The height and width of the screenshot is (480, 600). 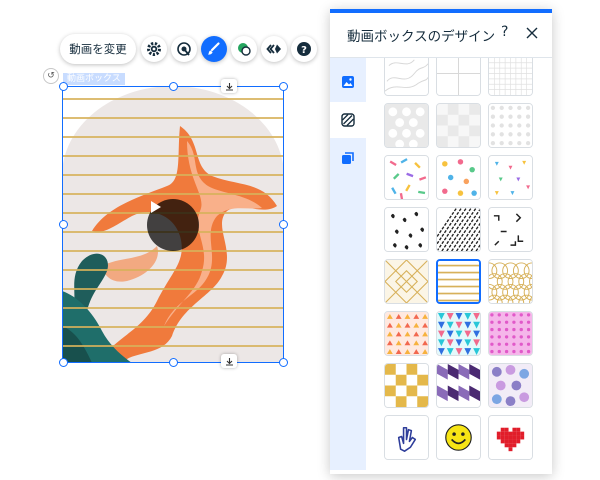 I want to click on squiggles-swatch, so click(x=510, y=229).